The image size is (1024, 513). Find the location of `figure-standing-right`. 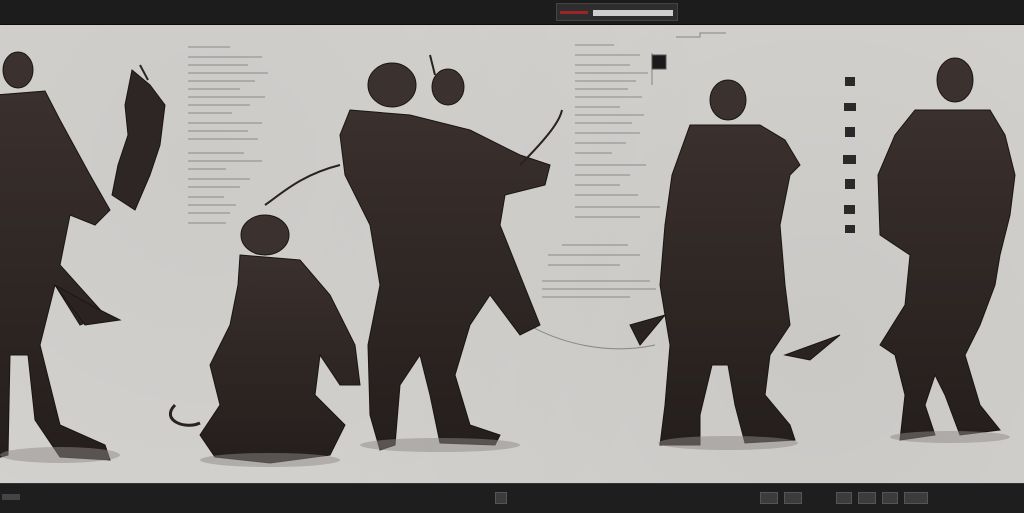

figure-standing-right is located at coordinates (946, 250).